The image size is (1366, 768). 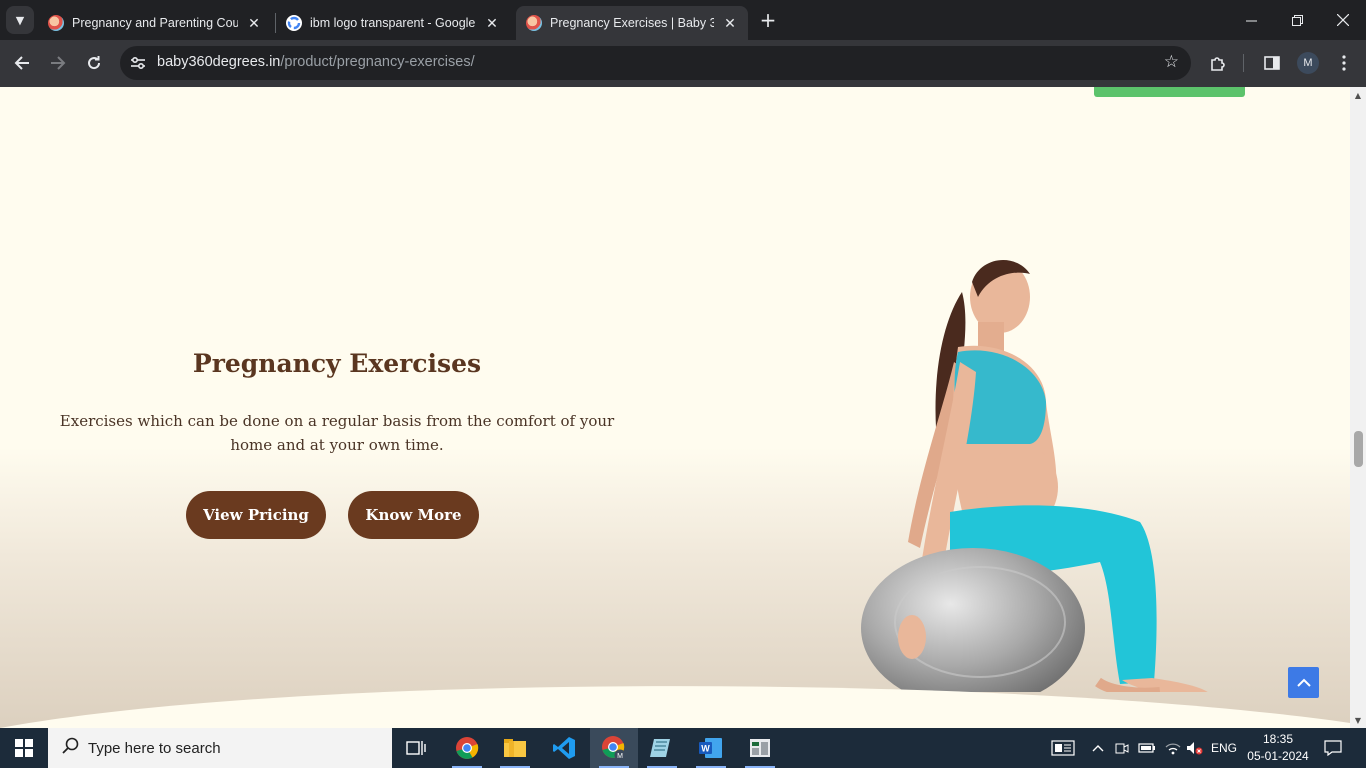 What do you see at coordinates (138, 63) in the screenshot?
I see `site-info-icon` at bounding box center [138, 63].